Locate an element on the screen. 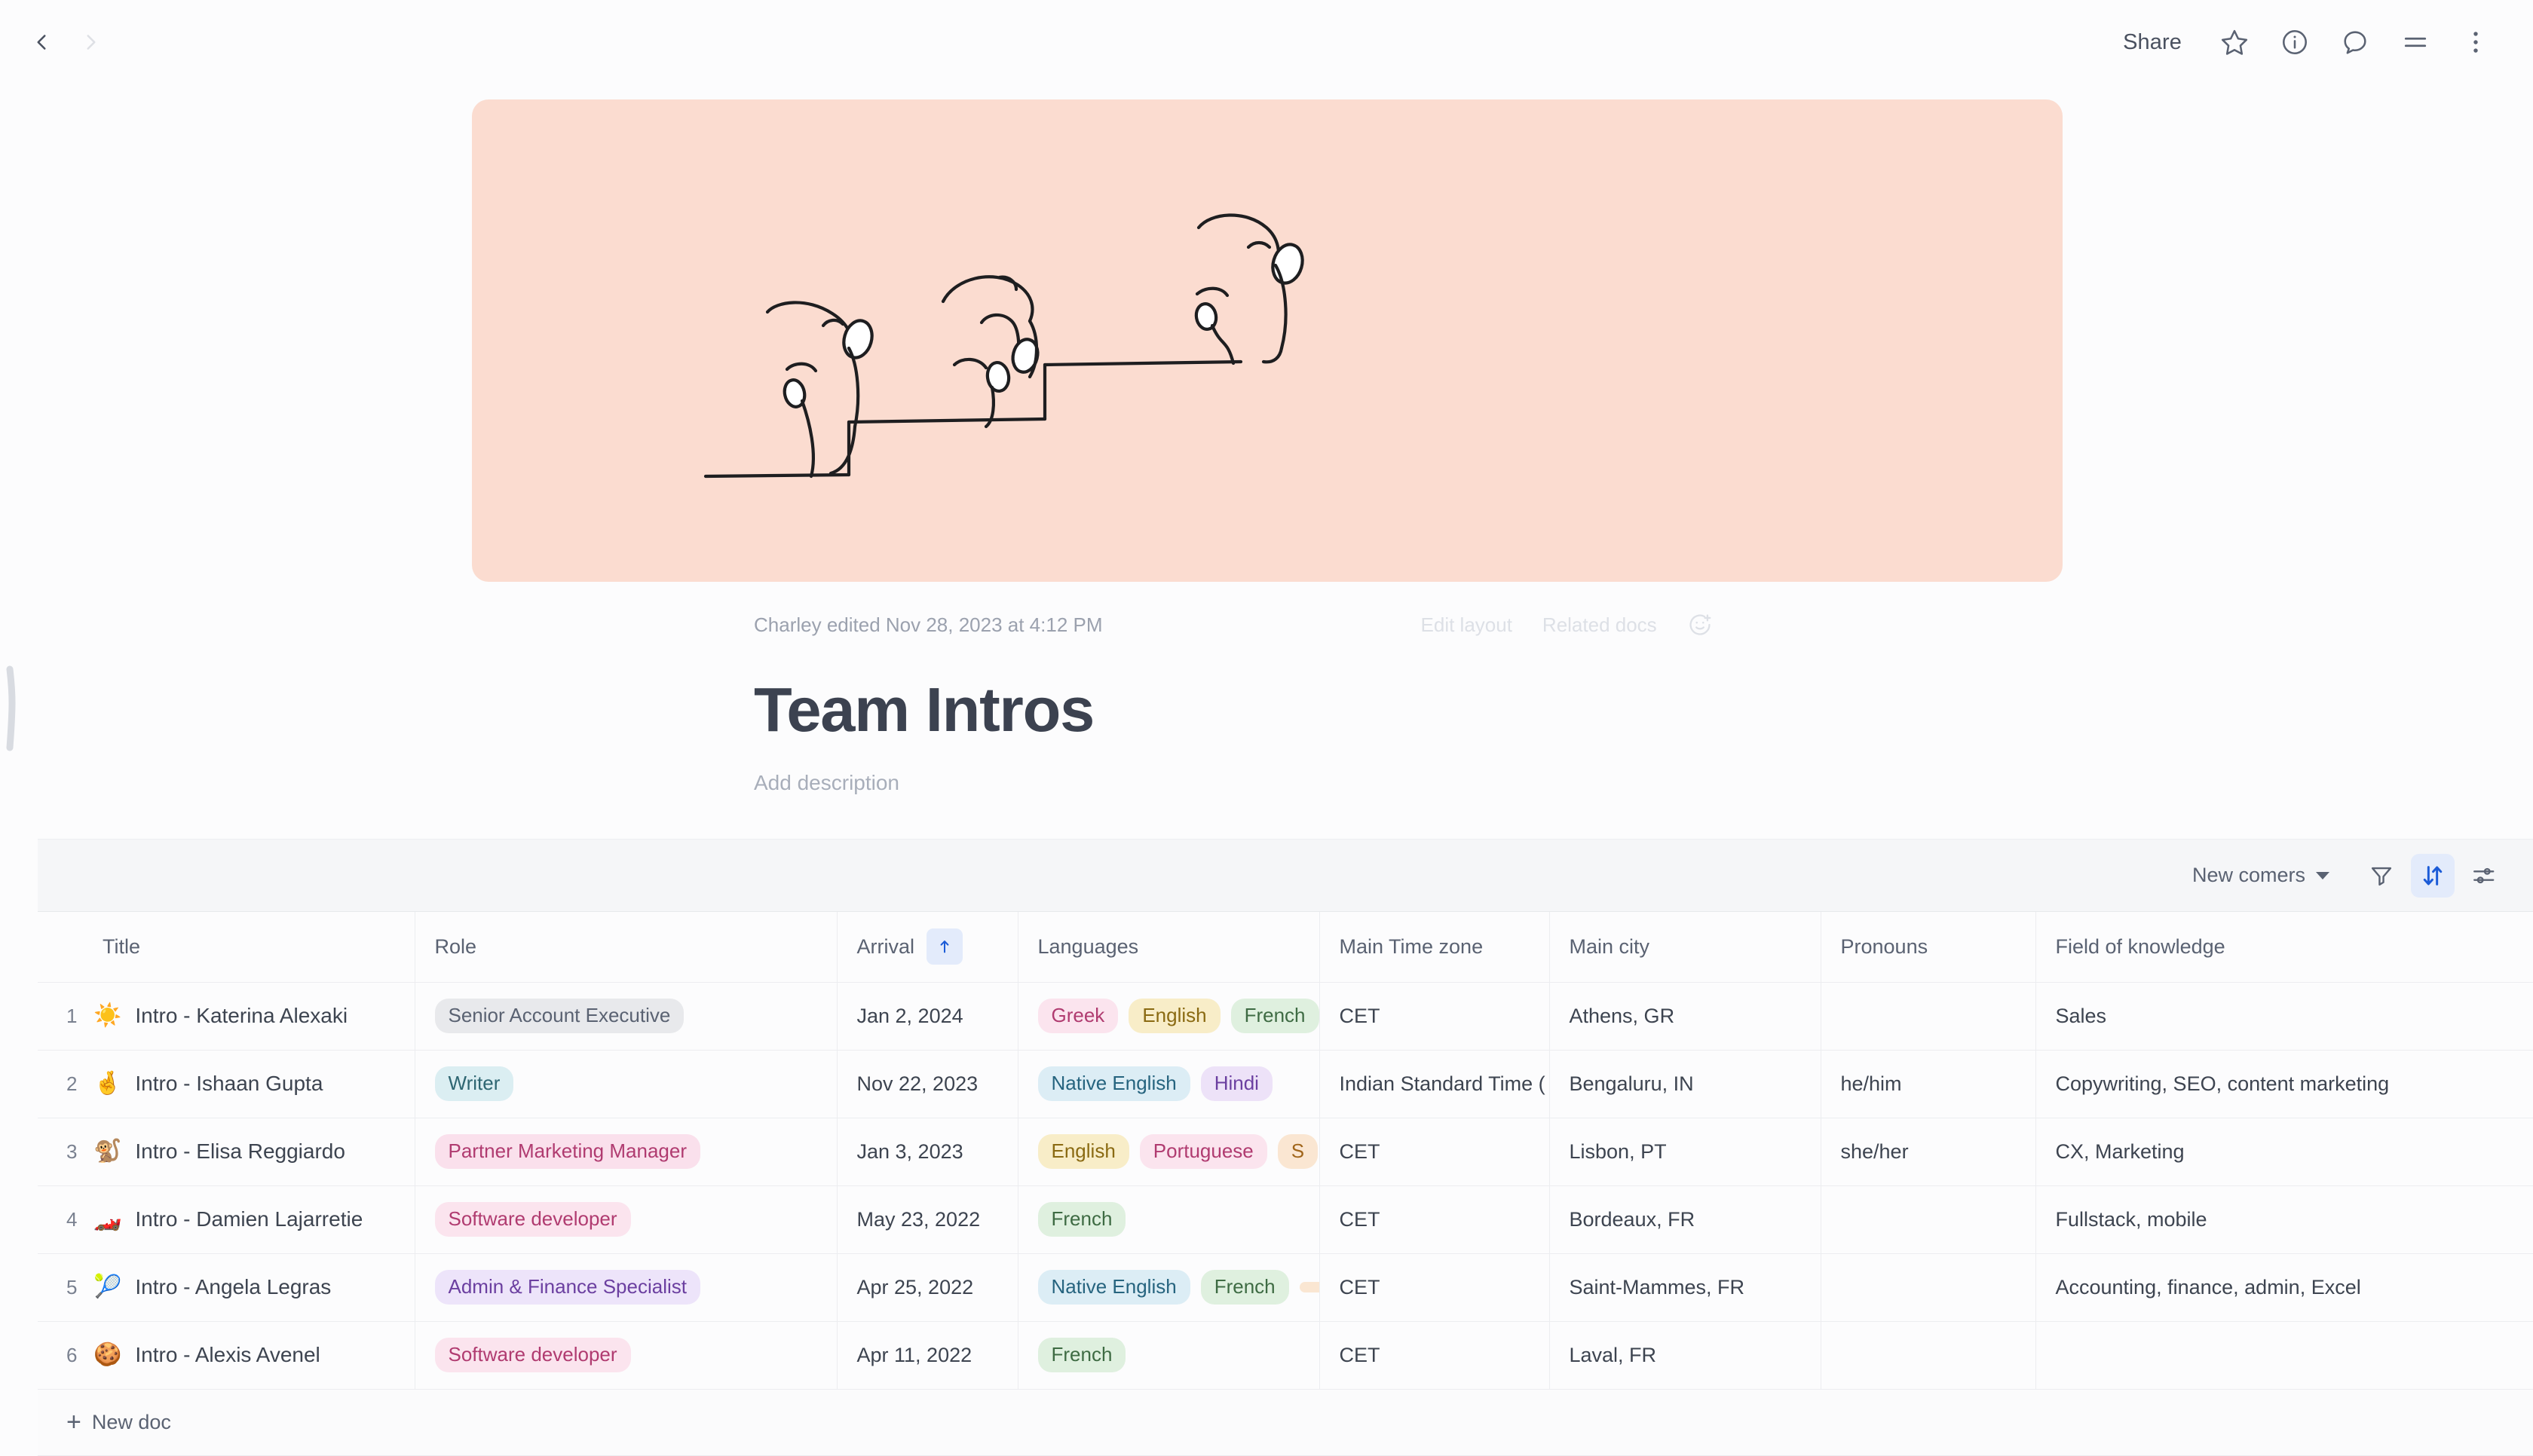 This screenshot has height=1456, width=2533. cell-city: Lisbon, PT is located at coordinates (1685, 1152).